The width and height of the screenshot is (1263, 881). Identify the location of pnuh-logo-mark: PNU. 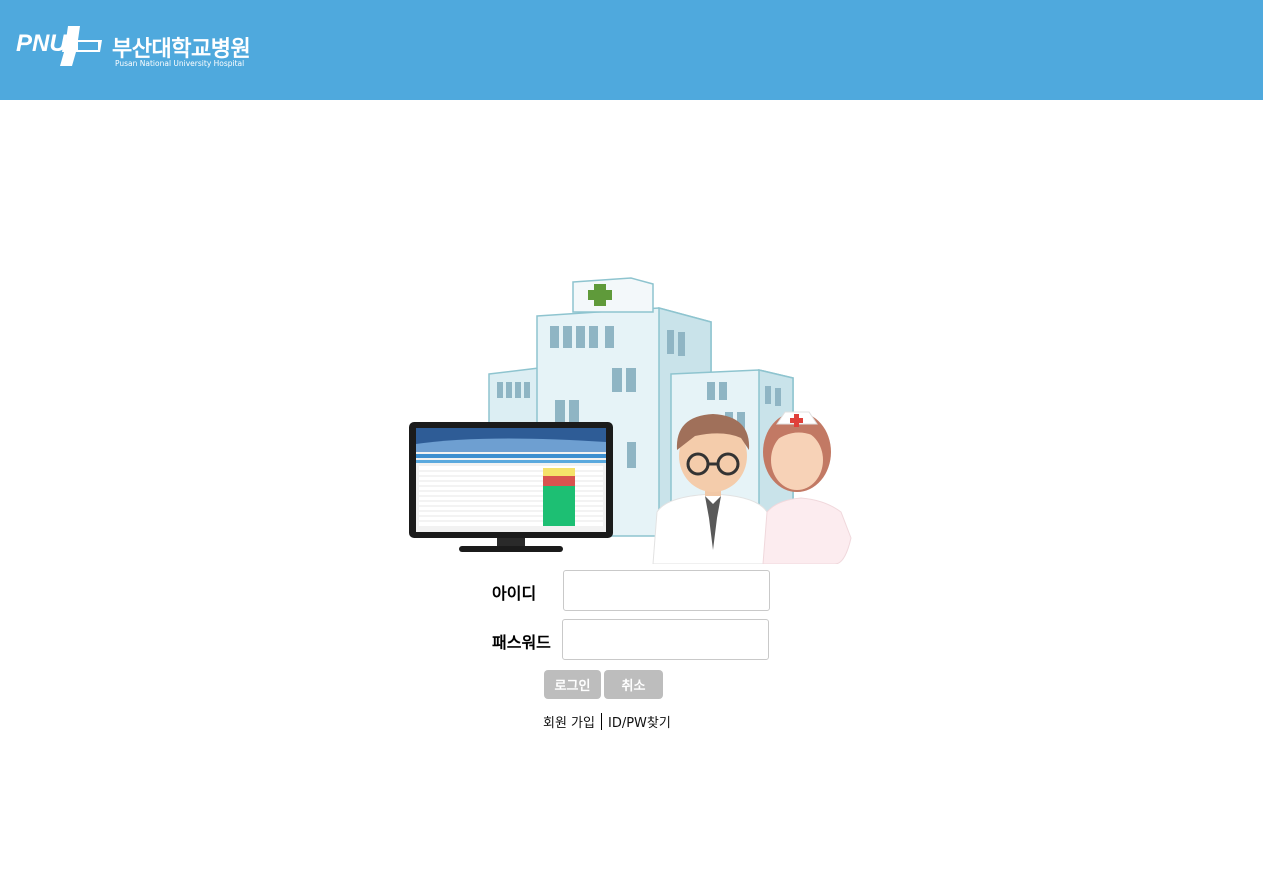
(59, 46).